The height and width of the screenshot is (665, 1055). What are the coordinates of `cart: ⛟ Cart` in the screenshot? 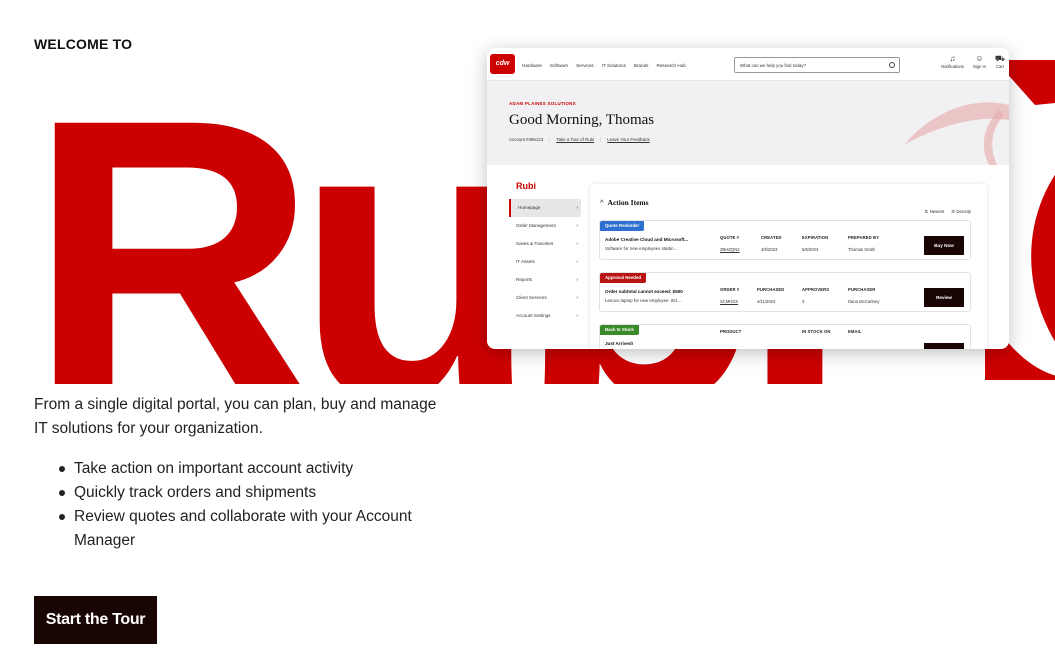 It's located at (1000, 61).